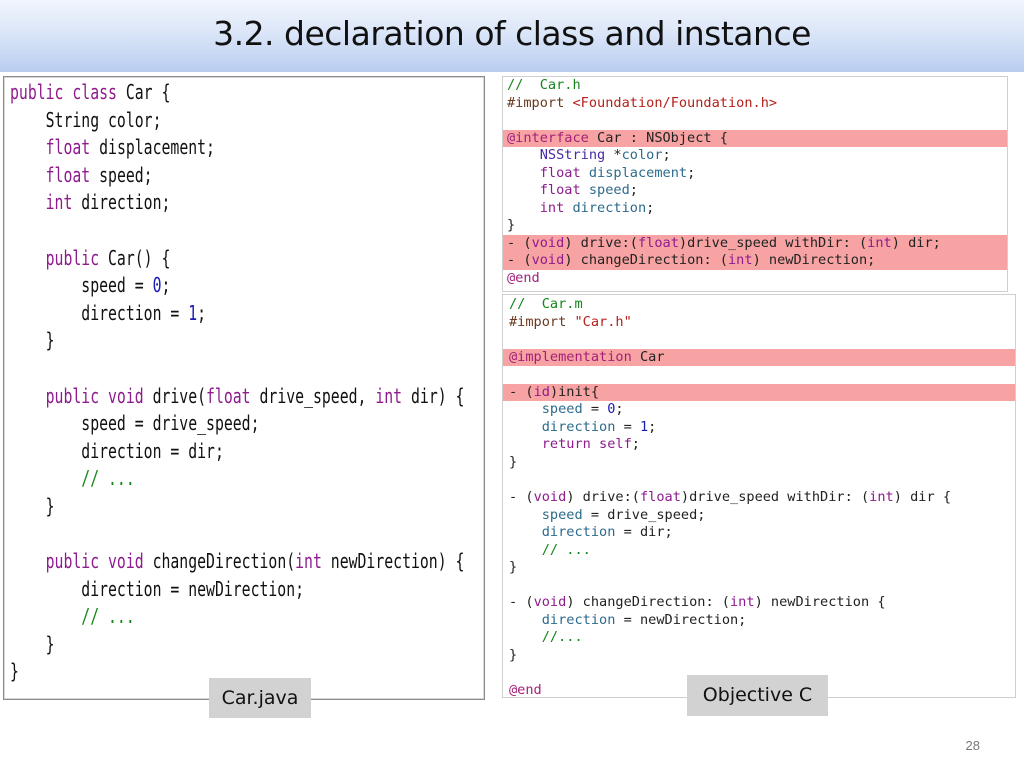 This screenshot has height=768, width=1024. I want to click on code-line: float speed;, so click(81, 175).